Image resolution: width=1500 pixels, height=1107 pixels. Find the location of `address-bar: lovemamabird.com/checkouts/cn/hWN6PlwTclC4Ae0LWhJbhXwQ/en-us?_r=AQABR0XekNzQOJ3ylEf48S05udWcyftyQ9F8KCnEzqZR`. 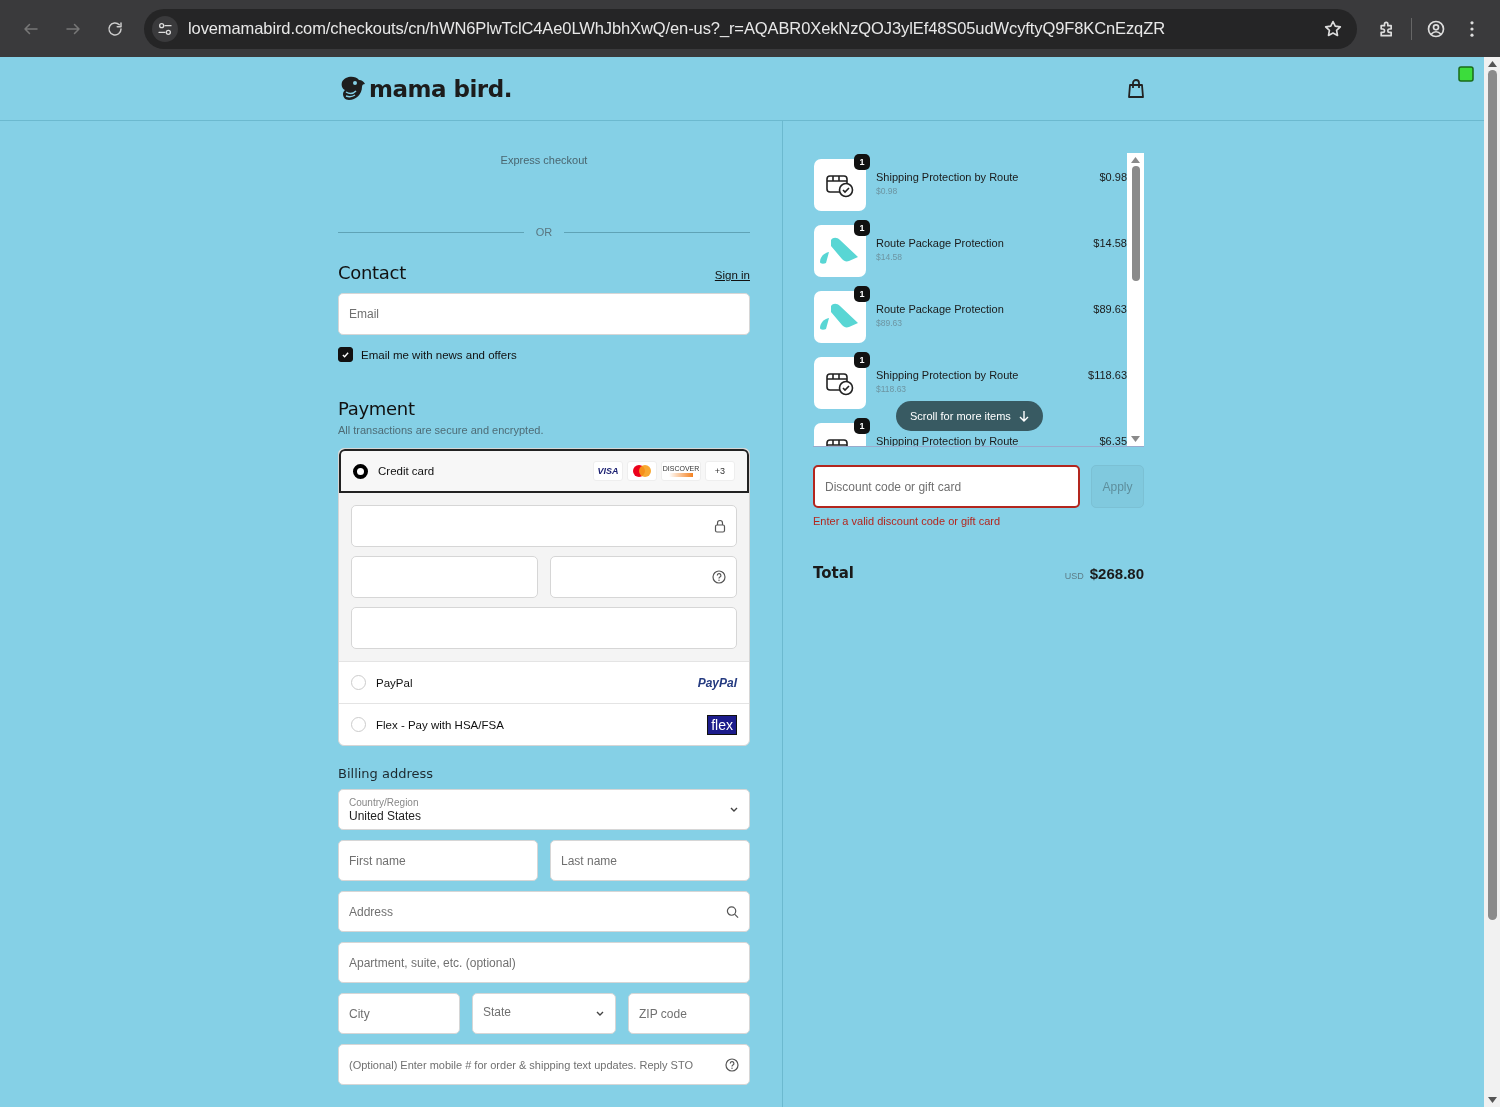

address-bar: lovemamabird.com/checkouts/cn/hWN6PlwTclC4Ae0LWhJbhXwQ/en-us?_r=AQABR0XekNzQOJ3ylEf48S05udWcyftyQ9F8KCnEzqZR is located at coordinates (750, 28).